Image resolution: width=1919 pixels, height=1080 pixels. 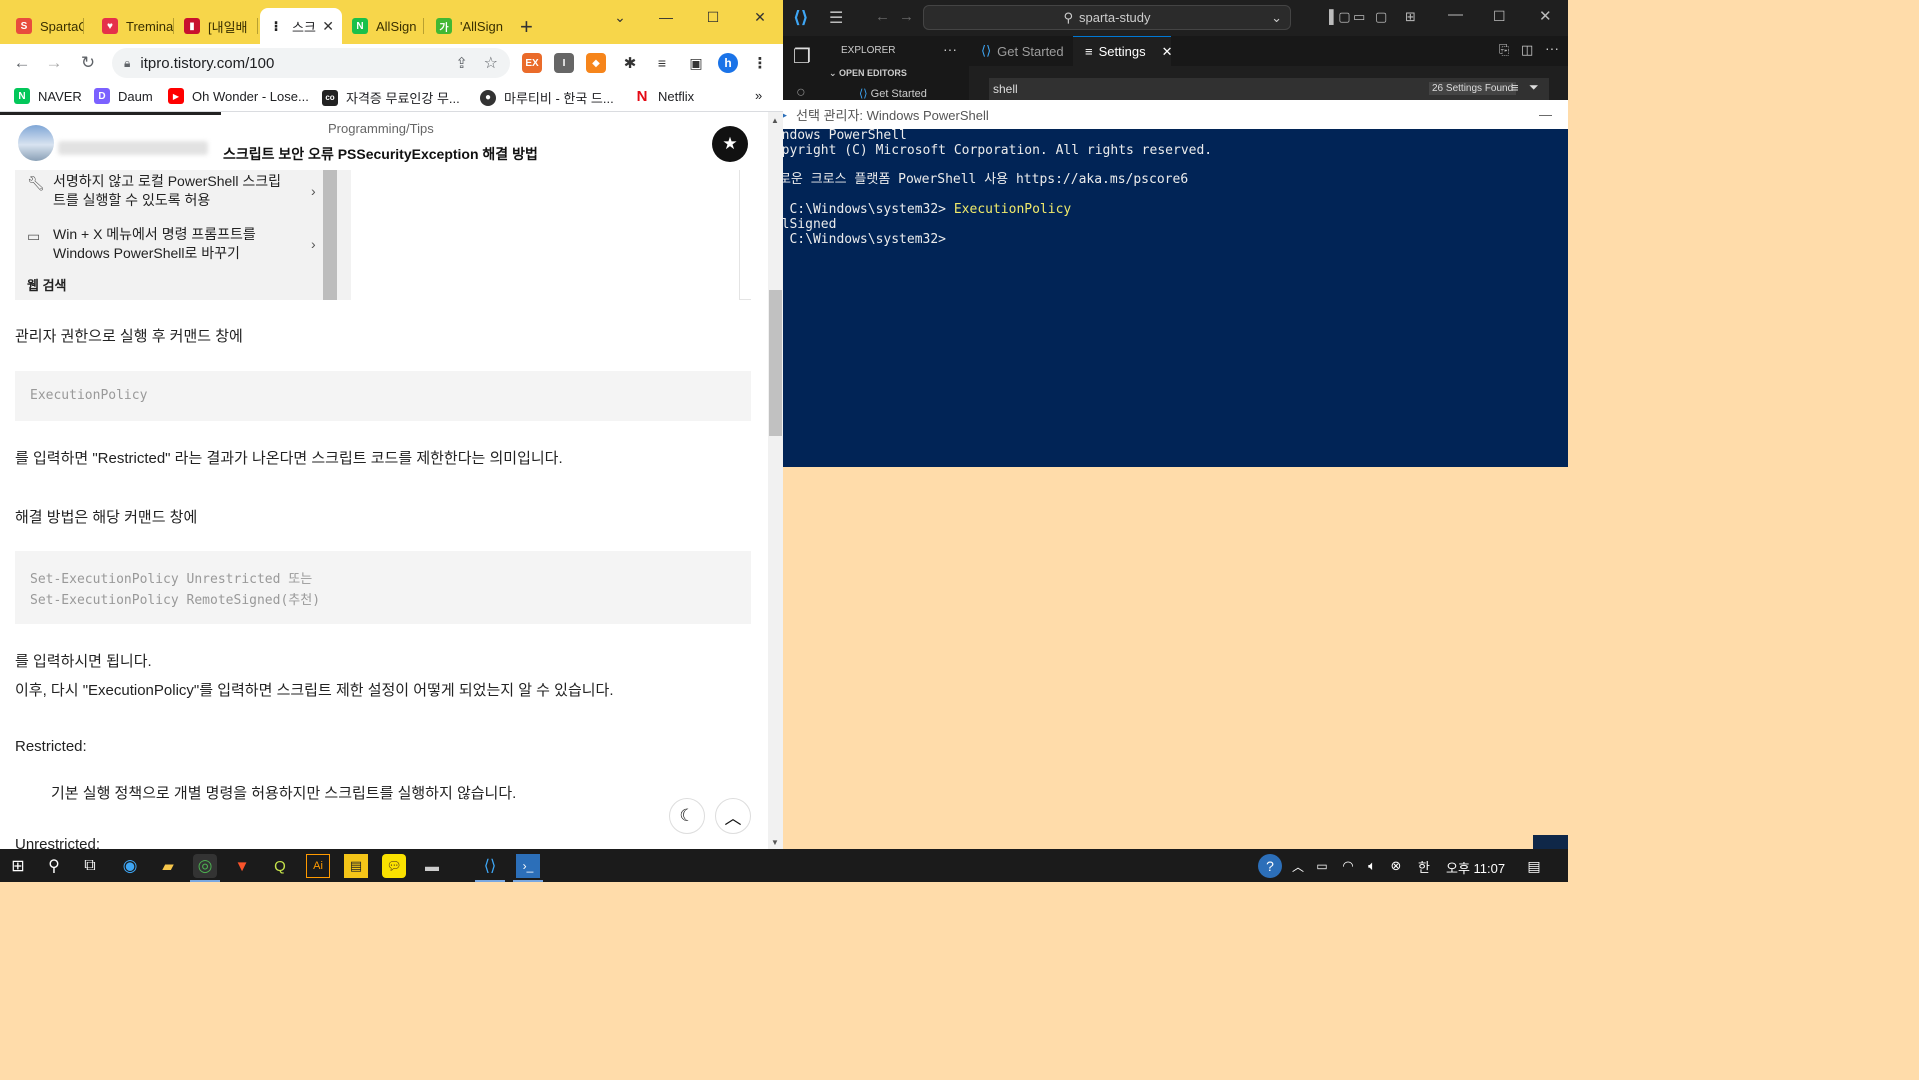 What do you see at coordinates (1515, 87) in the screenshot?
I see `clear-filter-icon: ≡` at bounding box center [1515, 87].